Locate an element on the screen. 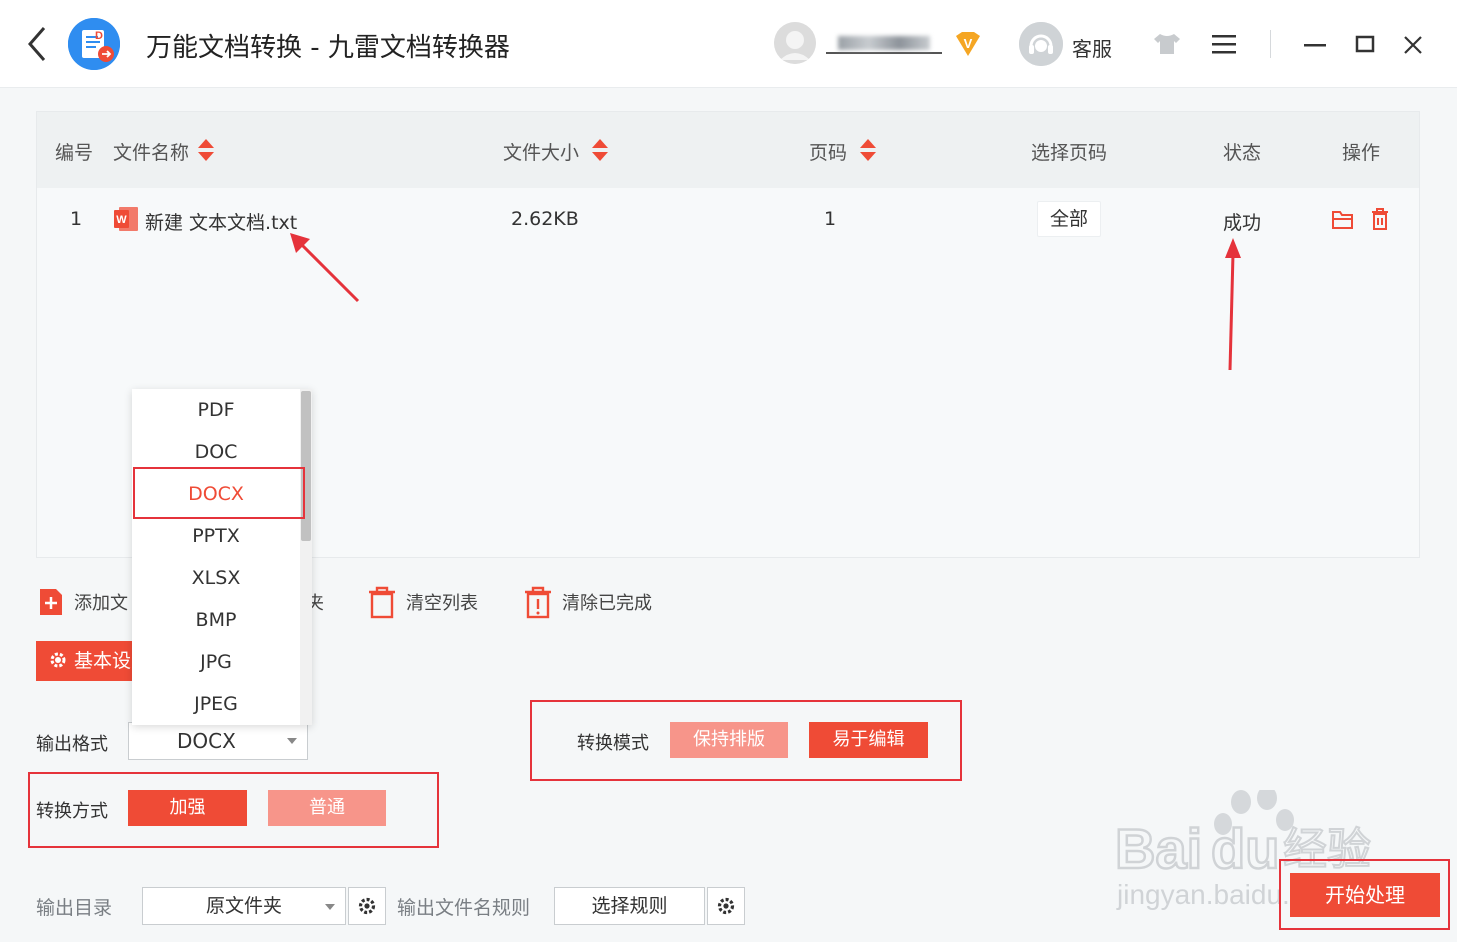 The height and width of the screenshot is (942, 1457). output-format-label: 输出格式 is located at coordinates (72, 744).